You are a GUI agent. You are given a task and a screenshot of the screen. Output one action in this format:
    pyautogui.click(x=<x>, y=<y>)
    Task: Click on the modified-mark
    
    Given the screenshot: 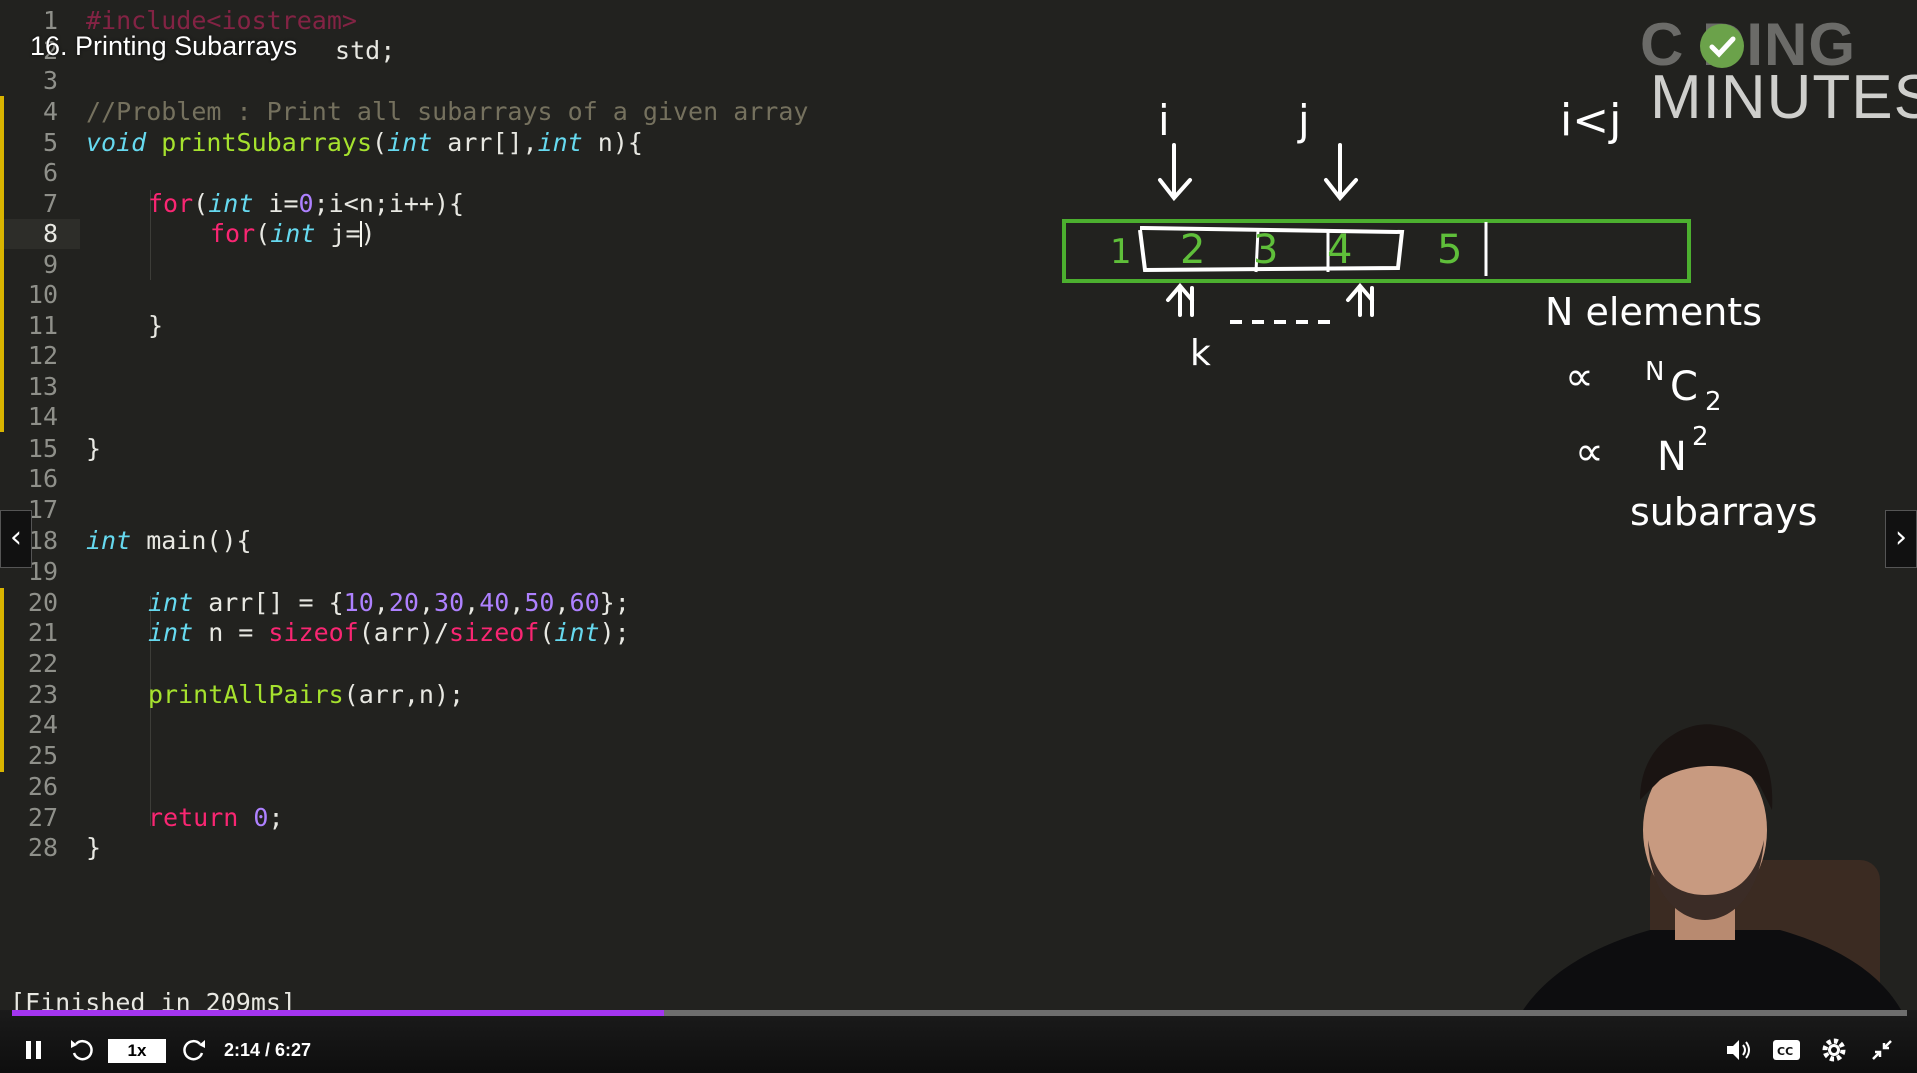 What is the action you would take?
    pyautogui.click(x=2, y=264)
    